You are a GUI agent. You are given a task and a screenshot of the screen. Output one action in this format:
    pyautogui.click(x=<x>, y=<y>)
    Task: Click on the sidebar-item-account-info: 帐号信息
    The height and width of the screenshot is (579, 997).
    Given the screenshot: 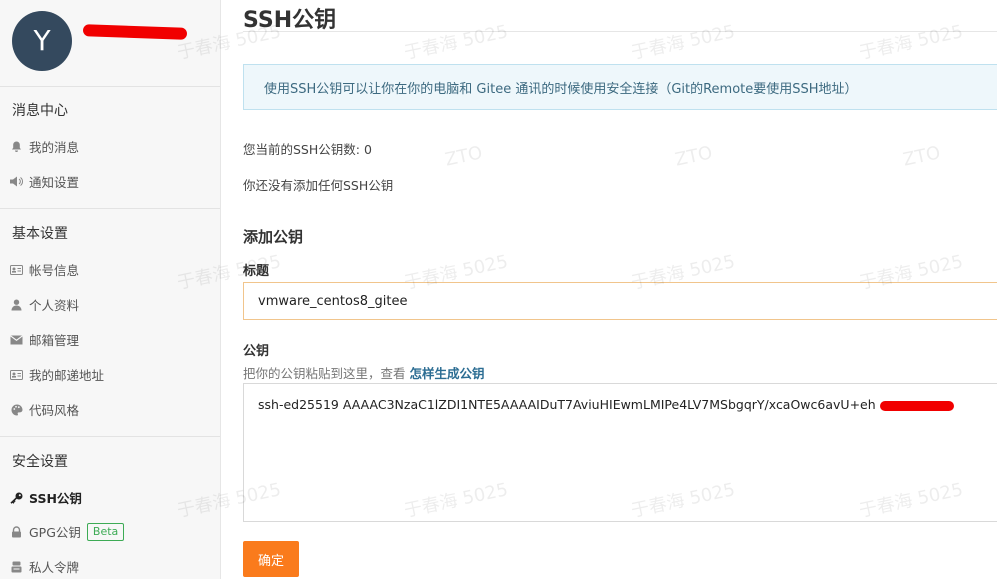 What is the action you would take?
    pyautogui.click(x=44, y=269)
    